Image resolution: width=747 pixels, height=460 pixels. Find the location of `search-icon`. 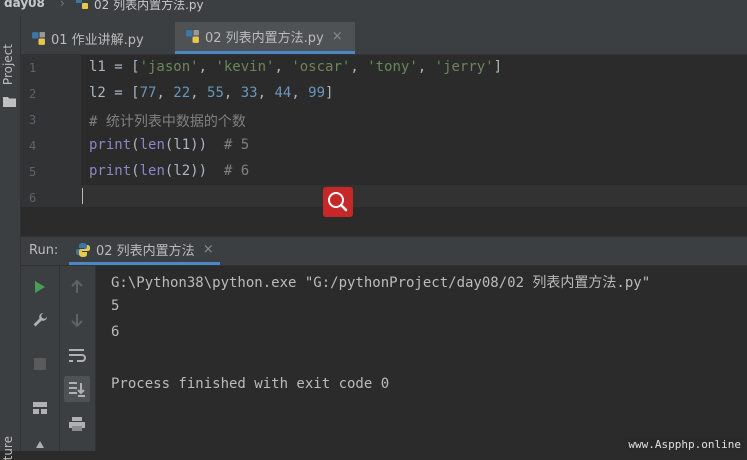

search-icon is located at coordinates (338, 202).